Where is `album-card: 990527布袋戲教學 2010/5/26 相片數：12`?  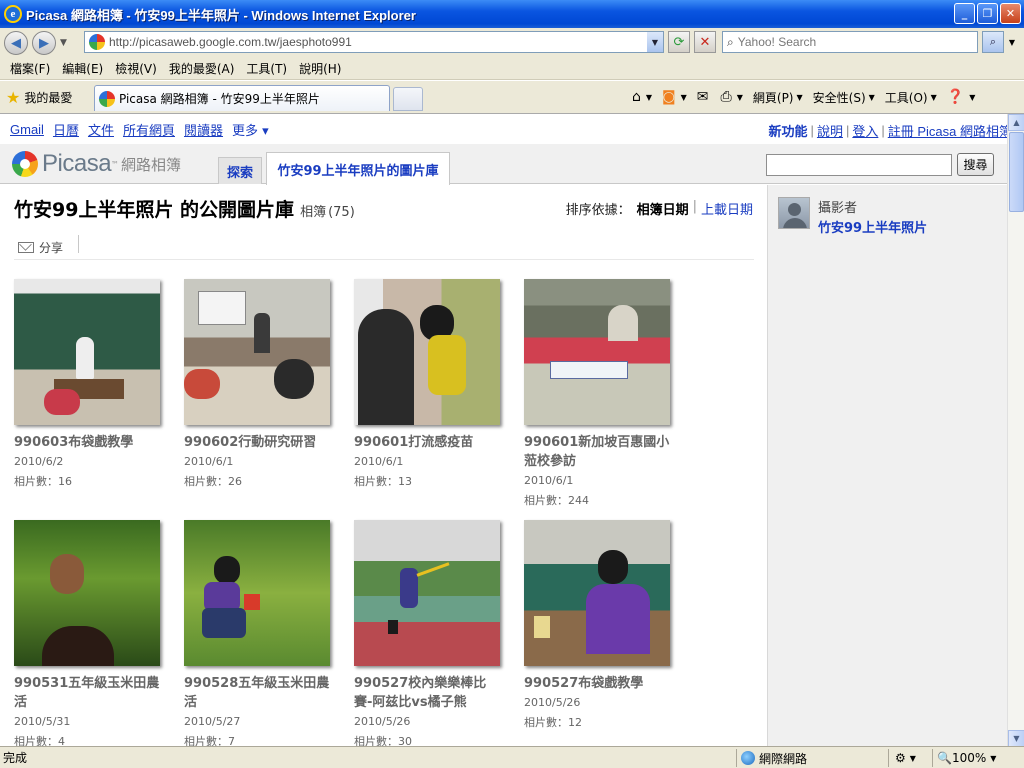
album-card: 990527布袋戲教學 2010/5/26 相片數：12 is located at coordinates (599, 625).